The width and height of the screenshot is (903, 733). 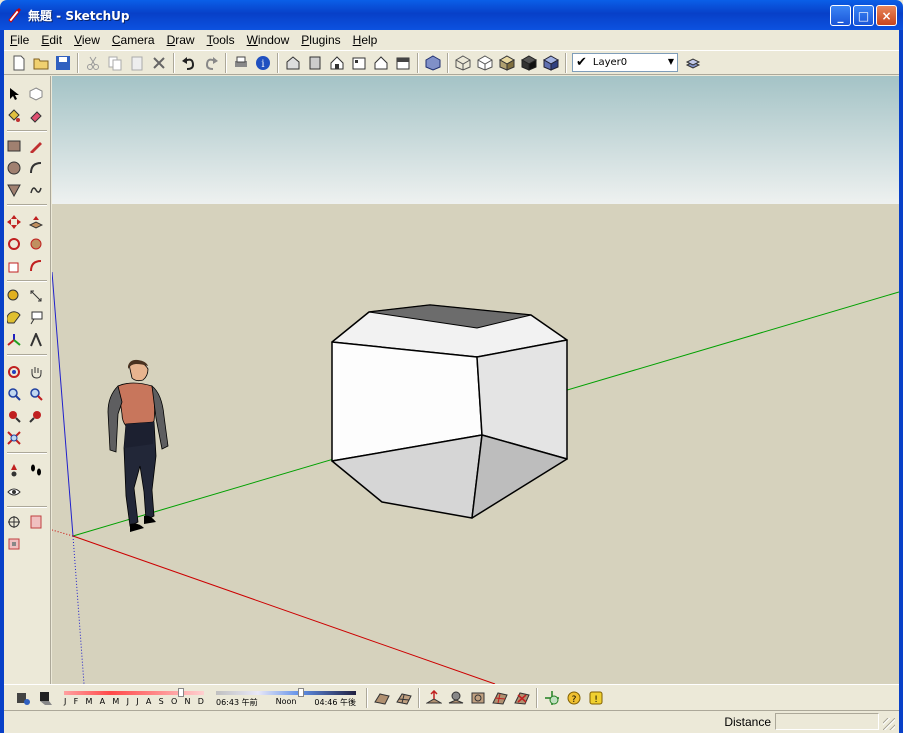 What do you see at coordinates (433, 63) in the screenshot?
I see `xray-button` at bounding box center [433, 63].